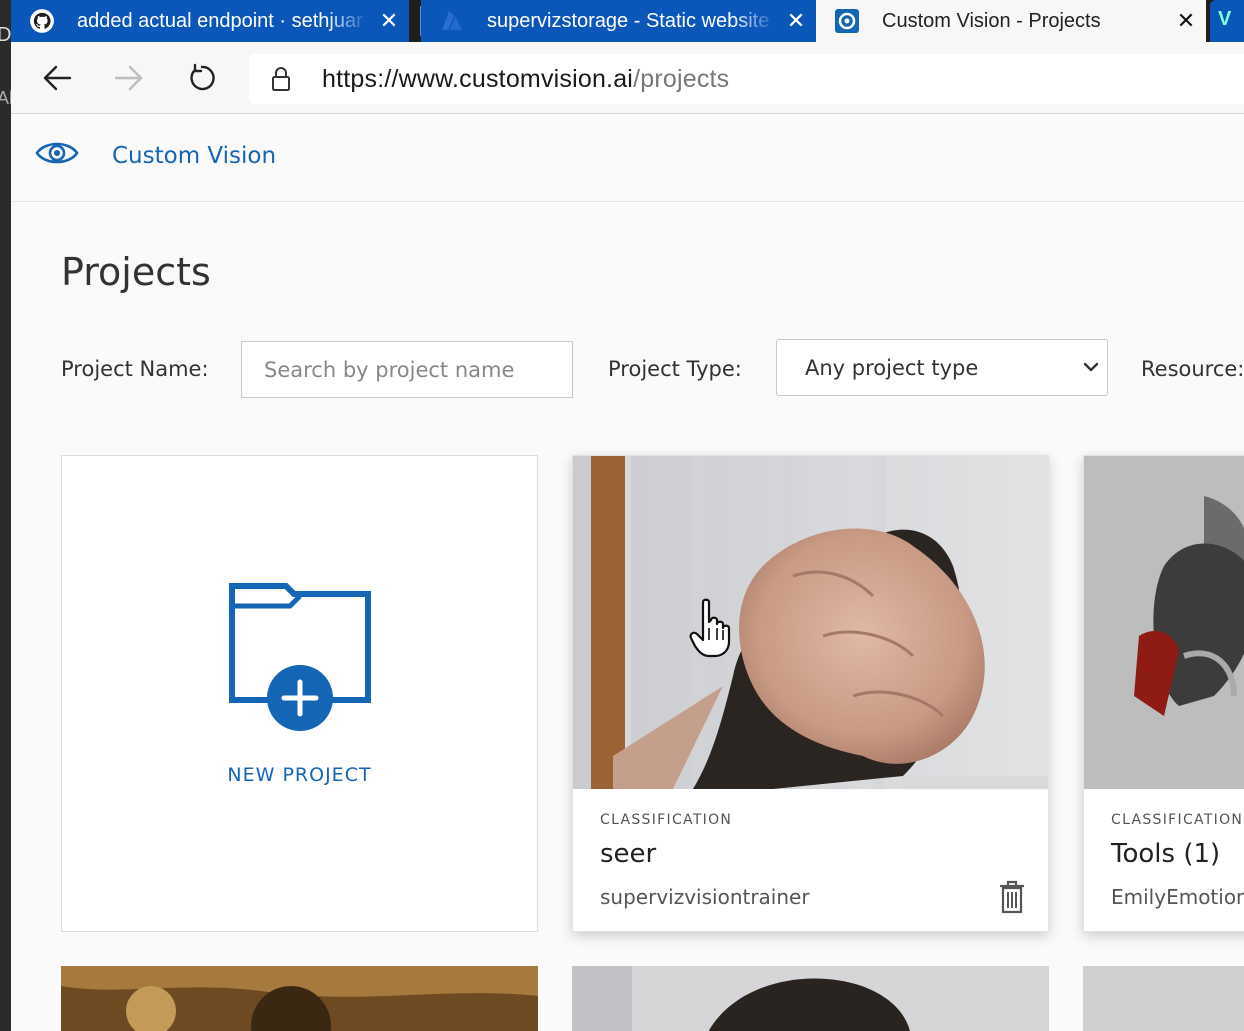 This screenshot has height=1031, width=1244. I want to click on address-bar: https://www.customvision.ai/projects, so click(746, 79).